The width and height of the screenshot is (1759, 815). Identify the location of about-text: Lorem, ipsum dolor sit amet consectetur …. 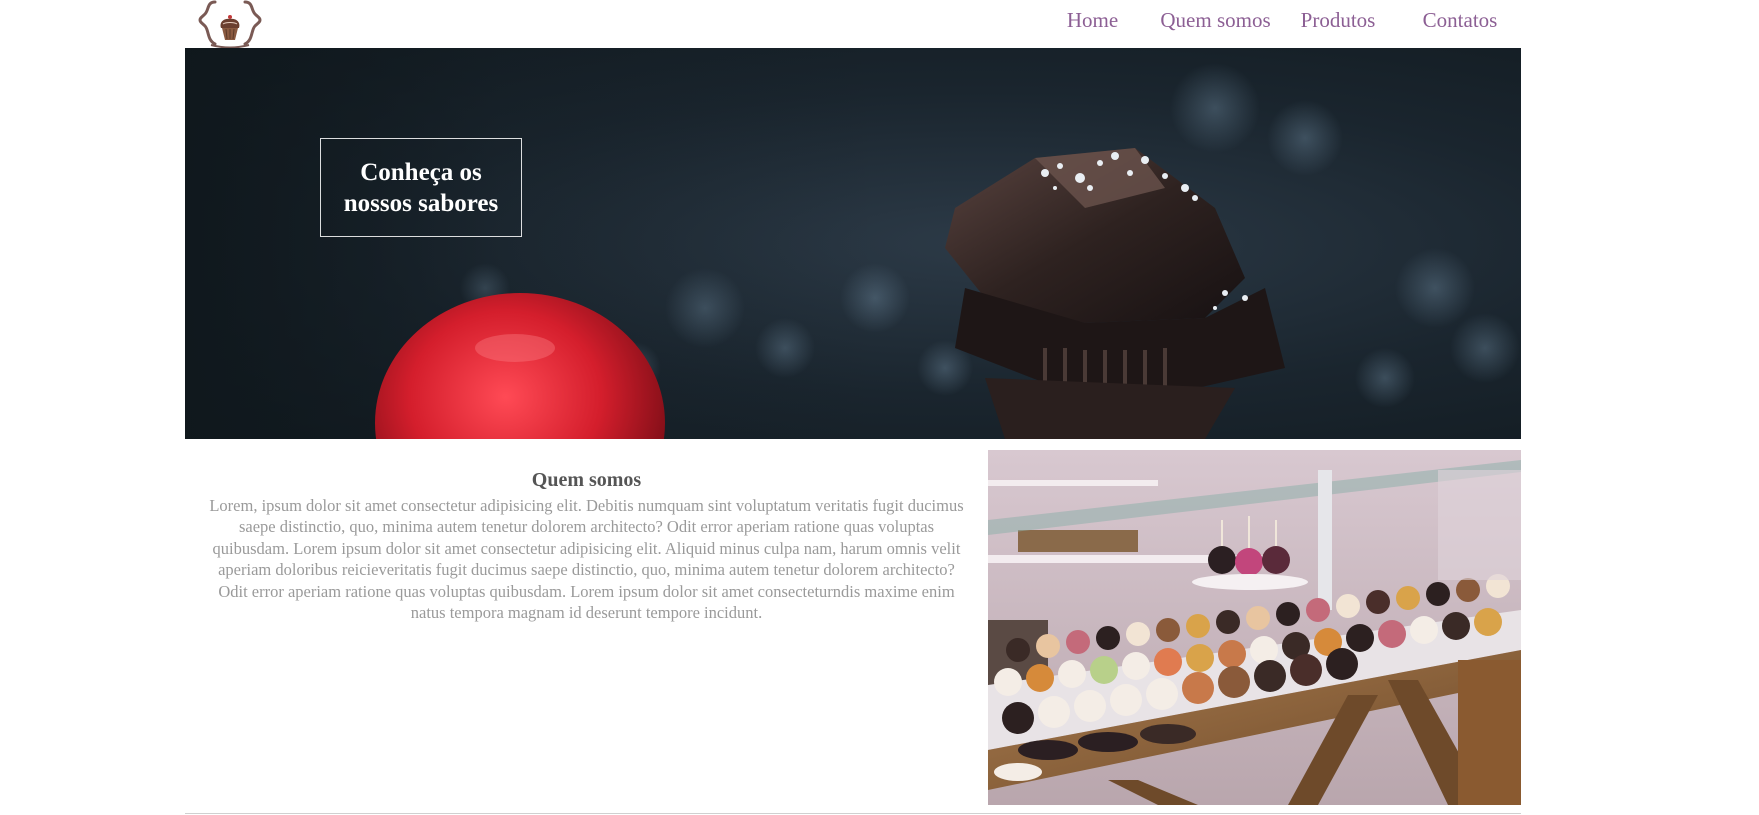
(586, 559).